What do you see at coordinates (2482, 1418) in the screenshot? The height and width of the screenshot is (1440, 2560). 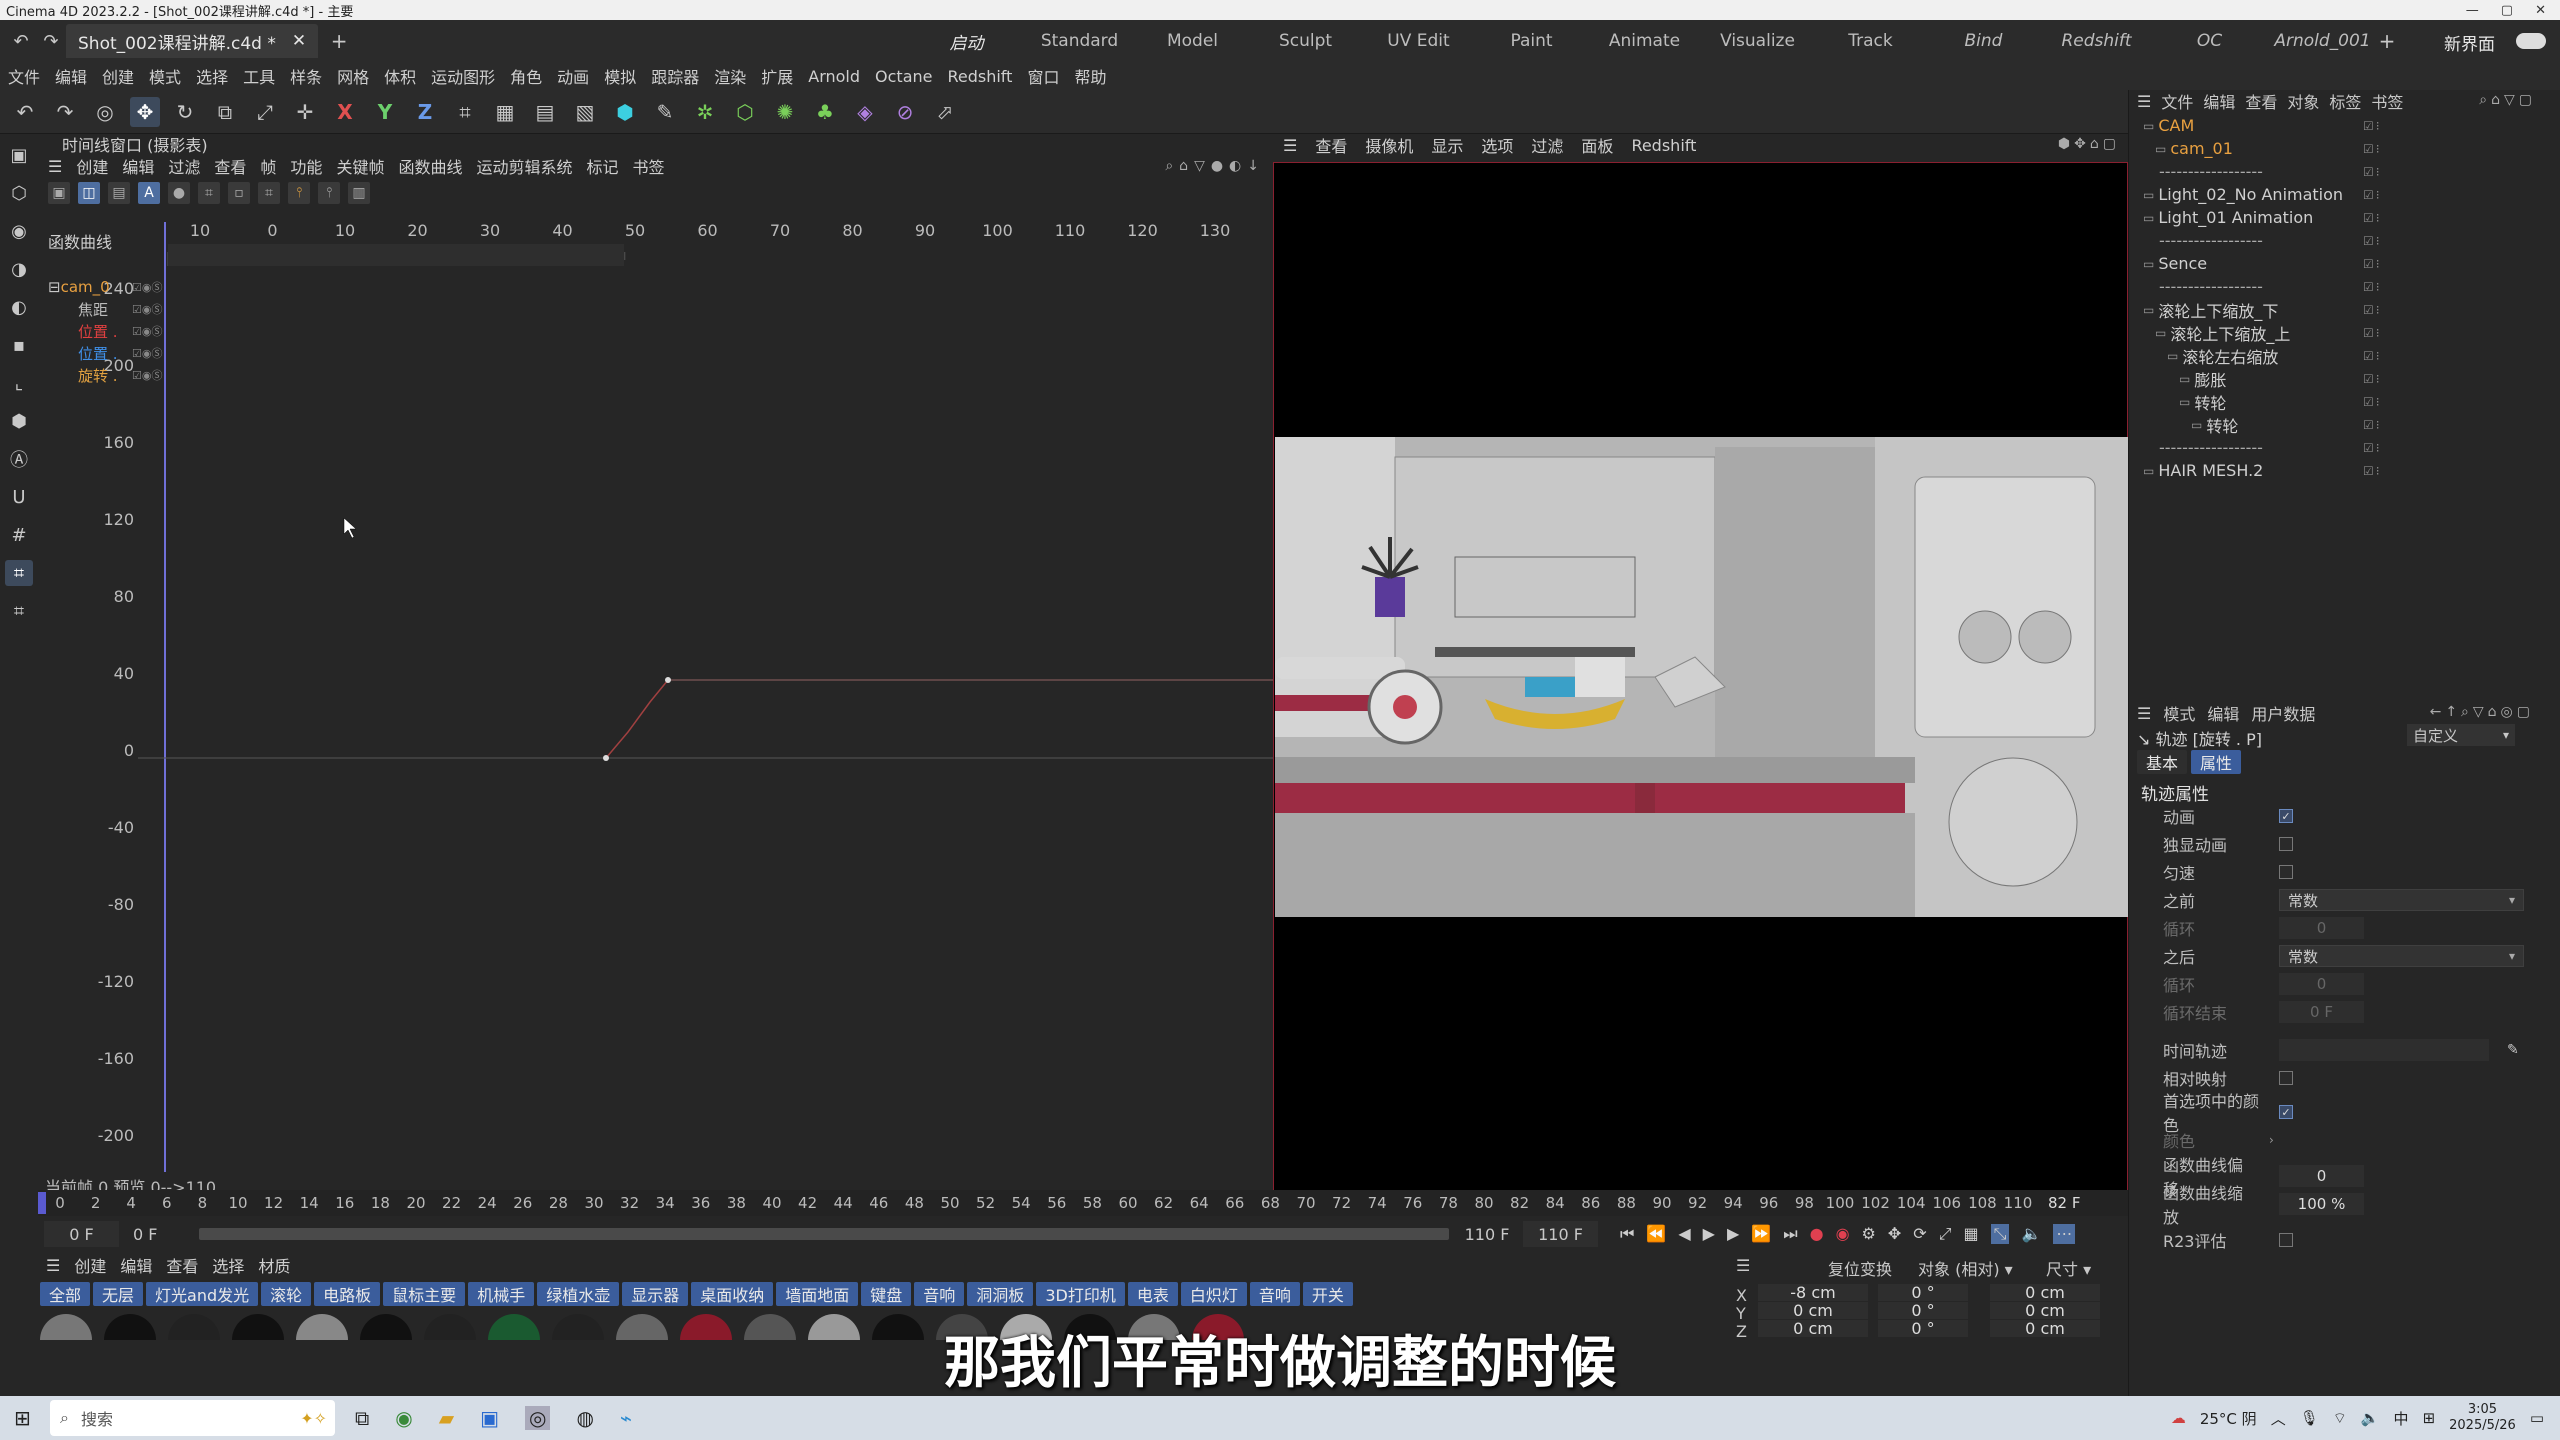 I see `clock: 3:05 2025/5/26` at bounding box center [2482, 1418].